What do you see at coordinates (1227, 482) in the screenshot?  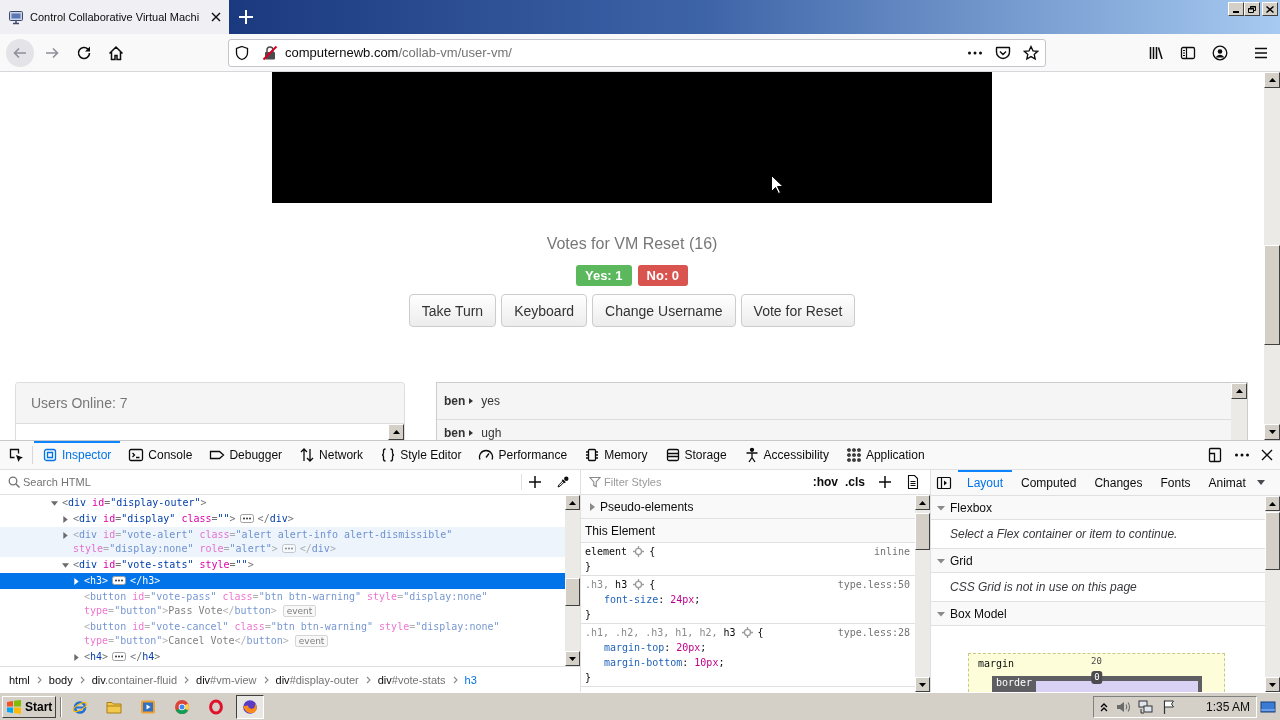 I see `sidebar-tab: Animat` at bounding box center [1227, 482].